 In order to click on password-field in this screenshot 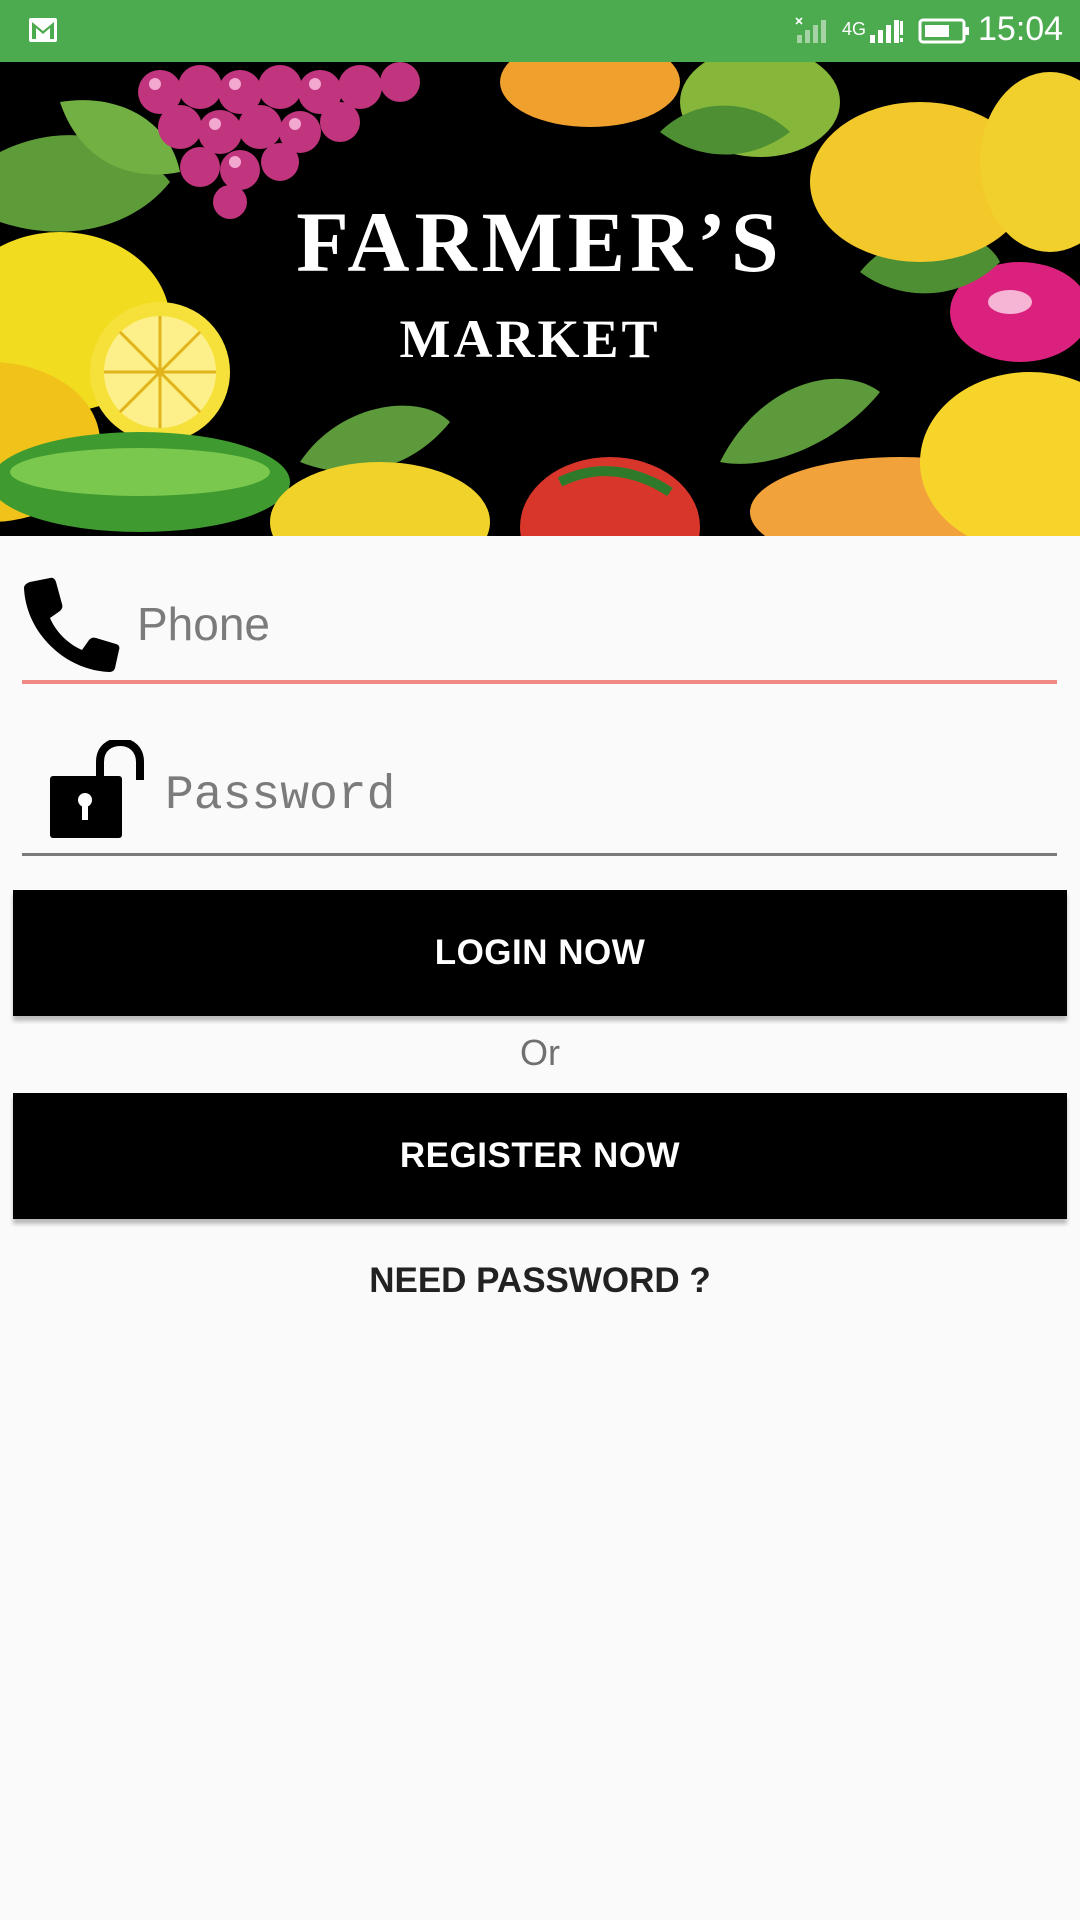, I will do `click(539, 788)`.